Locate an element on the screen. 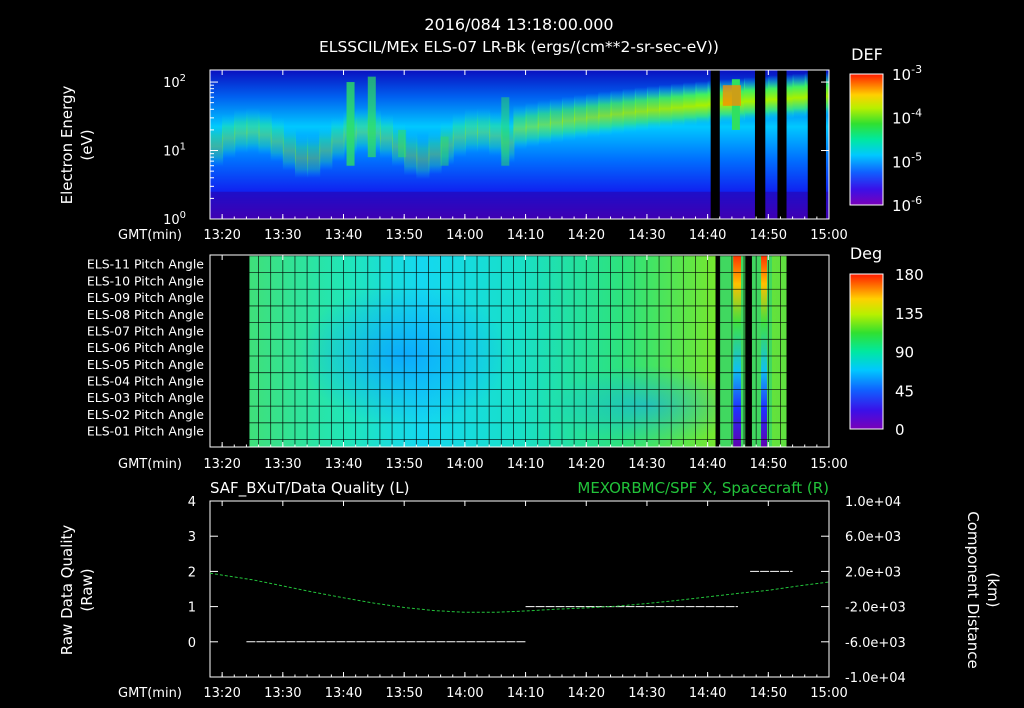 The image size is (1024, 708). raw-quality-axis-label-line2: (Raw) is located at coordinates (87, 589).